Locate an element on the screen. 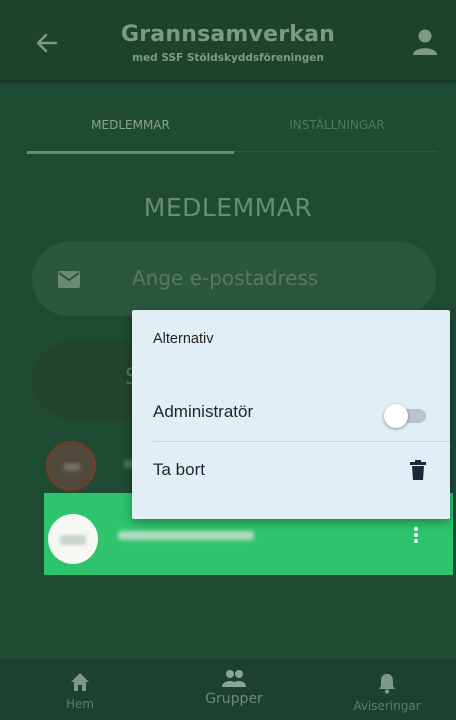 Image resolution: width=456 pixels, height=720 pixels. trash-icon is located at coordinates (418, 470).